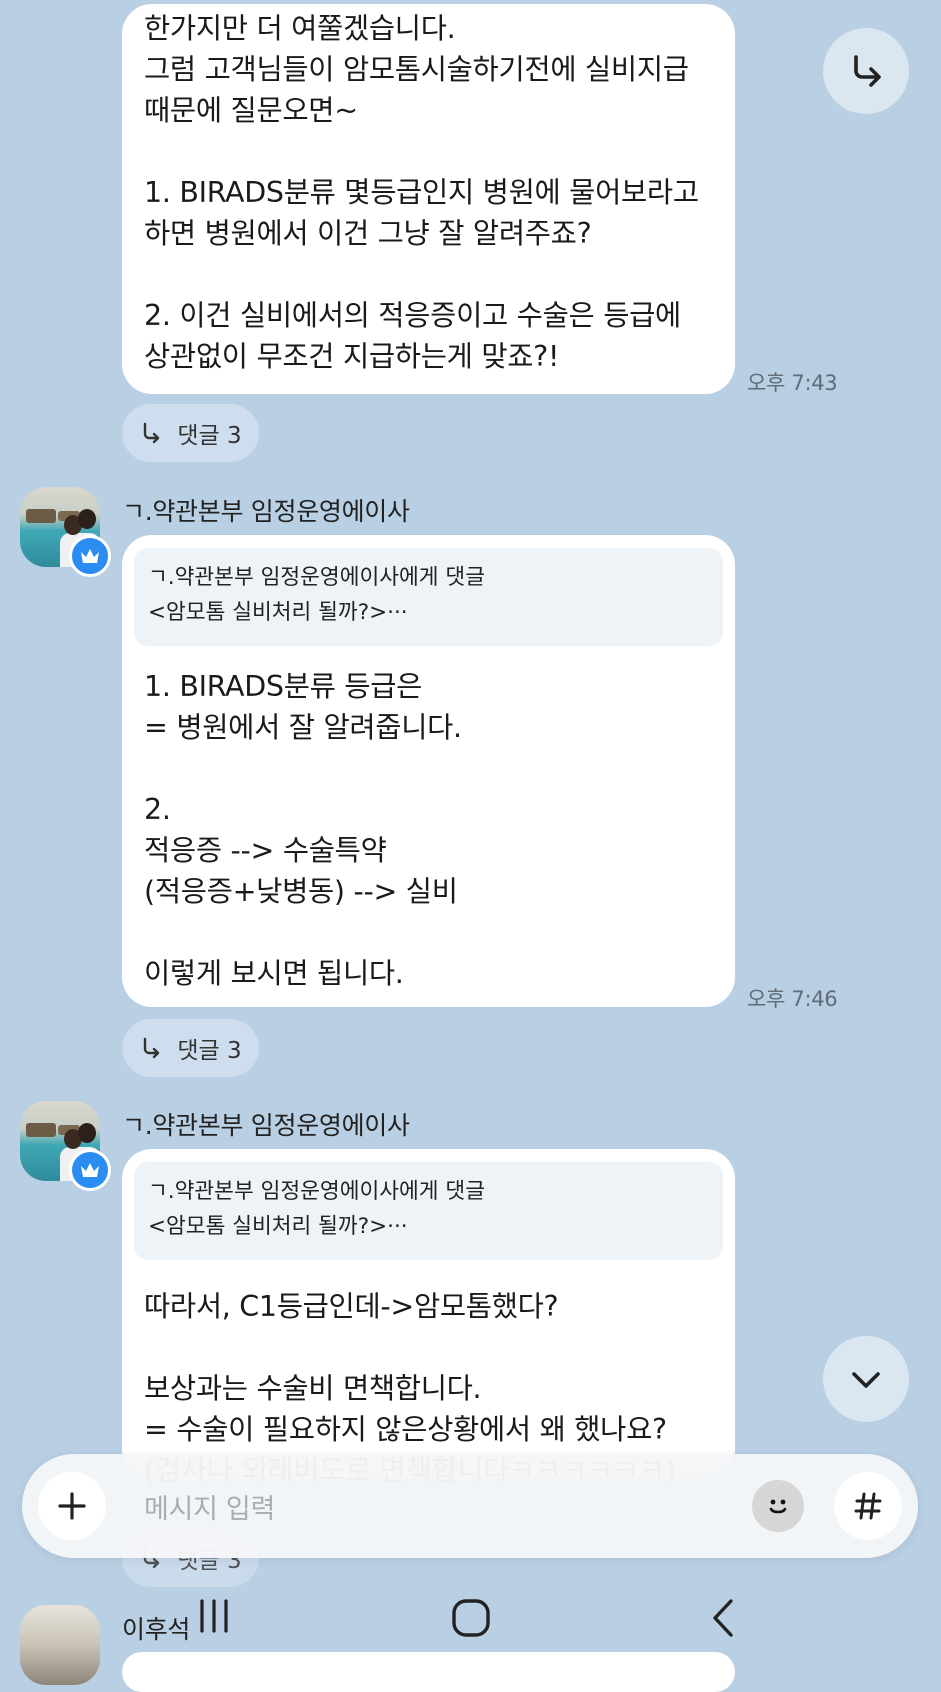 The image size is (941, 1692). Describe the element at coordinates (792, 383) in the screenshot. I see `message-time: 오후 7:43` at that location.